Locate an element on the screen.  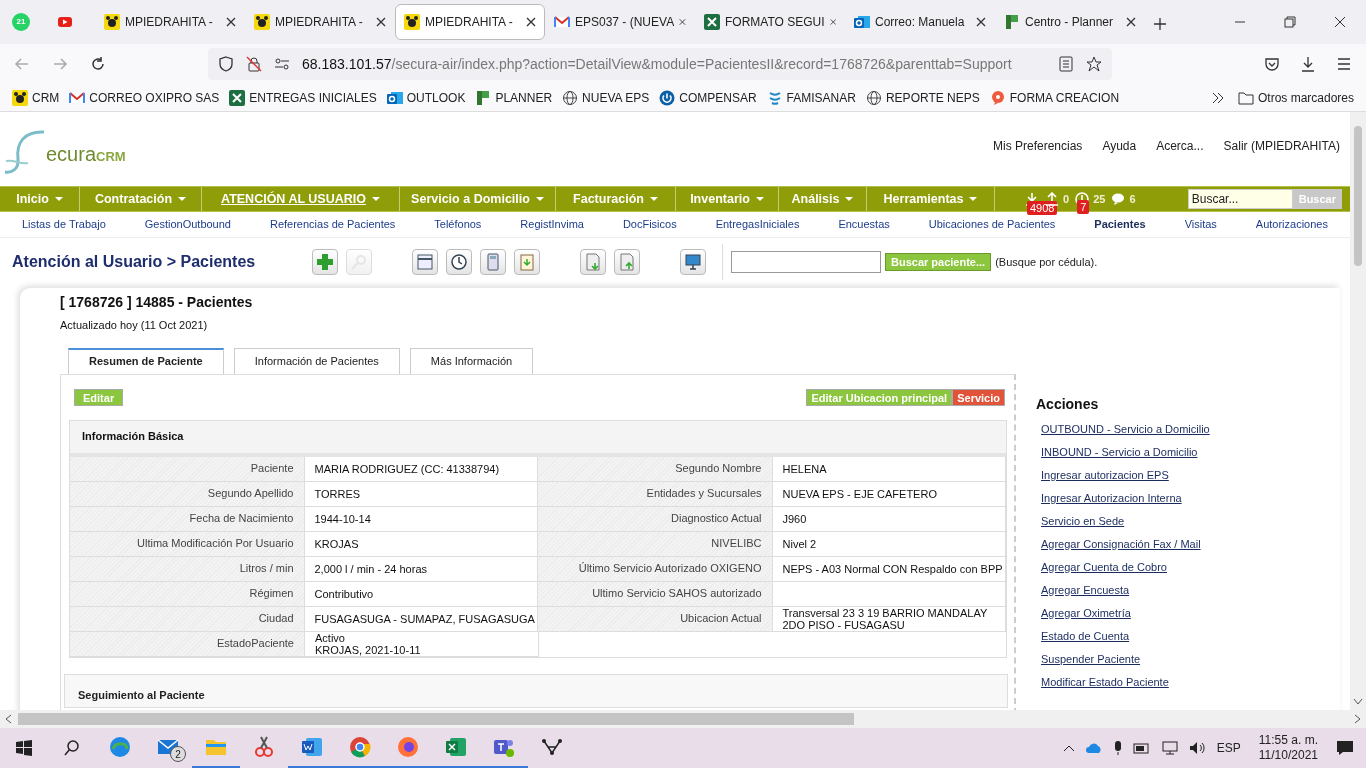
action-link: Ingresar Autorizacion Interna is located at coordinates (1125, 501).